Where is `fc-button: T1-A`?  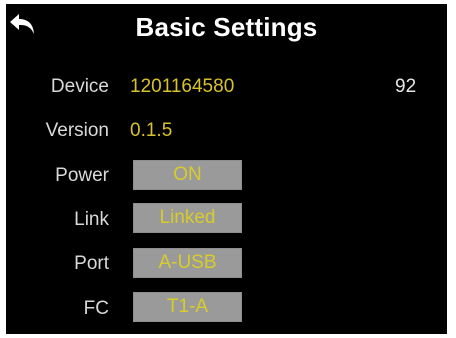 fc-button: T1-A is located at coordinates (187, 307).